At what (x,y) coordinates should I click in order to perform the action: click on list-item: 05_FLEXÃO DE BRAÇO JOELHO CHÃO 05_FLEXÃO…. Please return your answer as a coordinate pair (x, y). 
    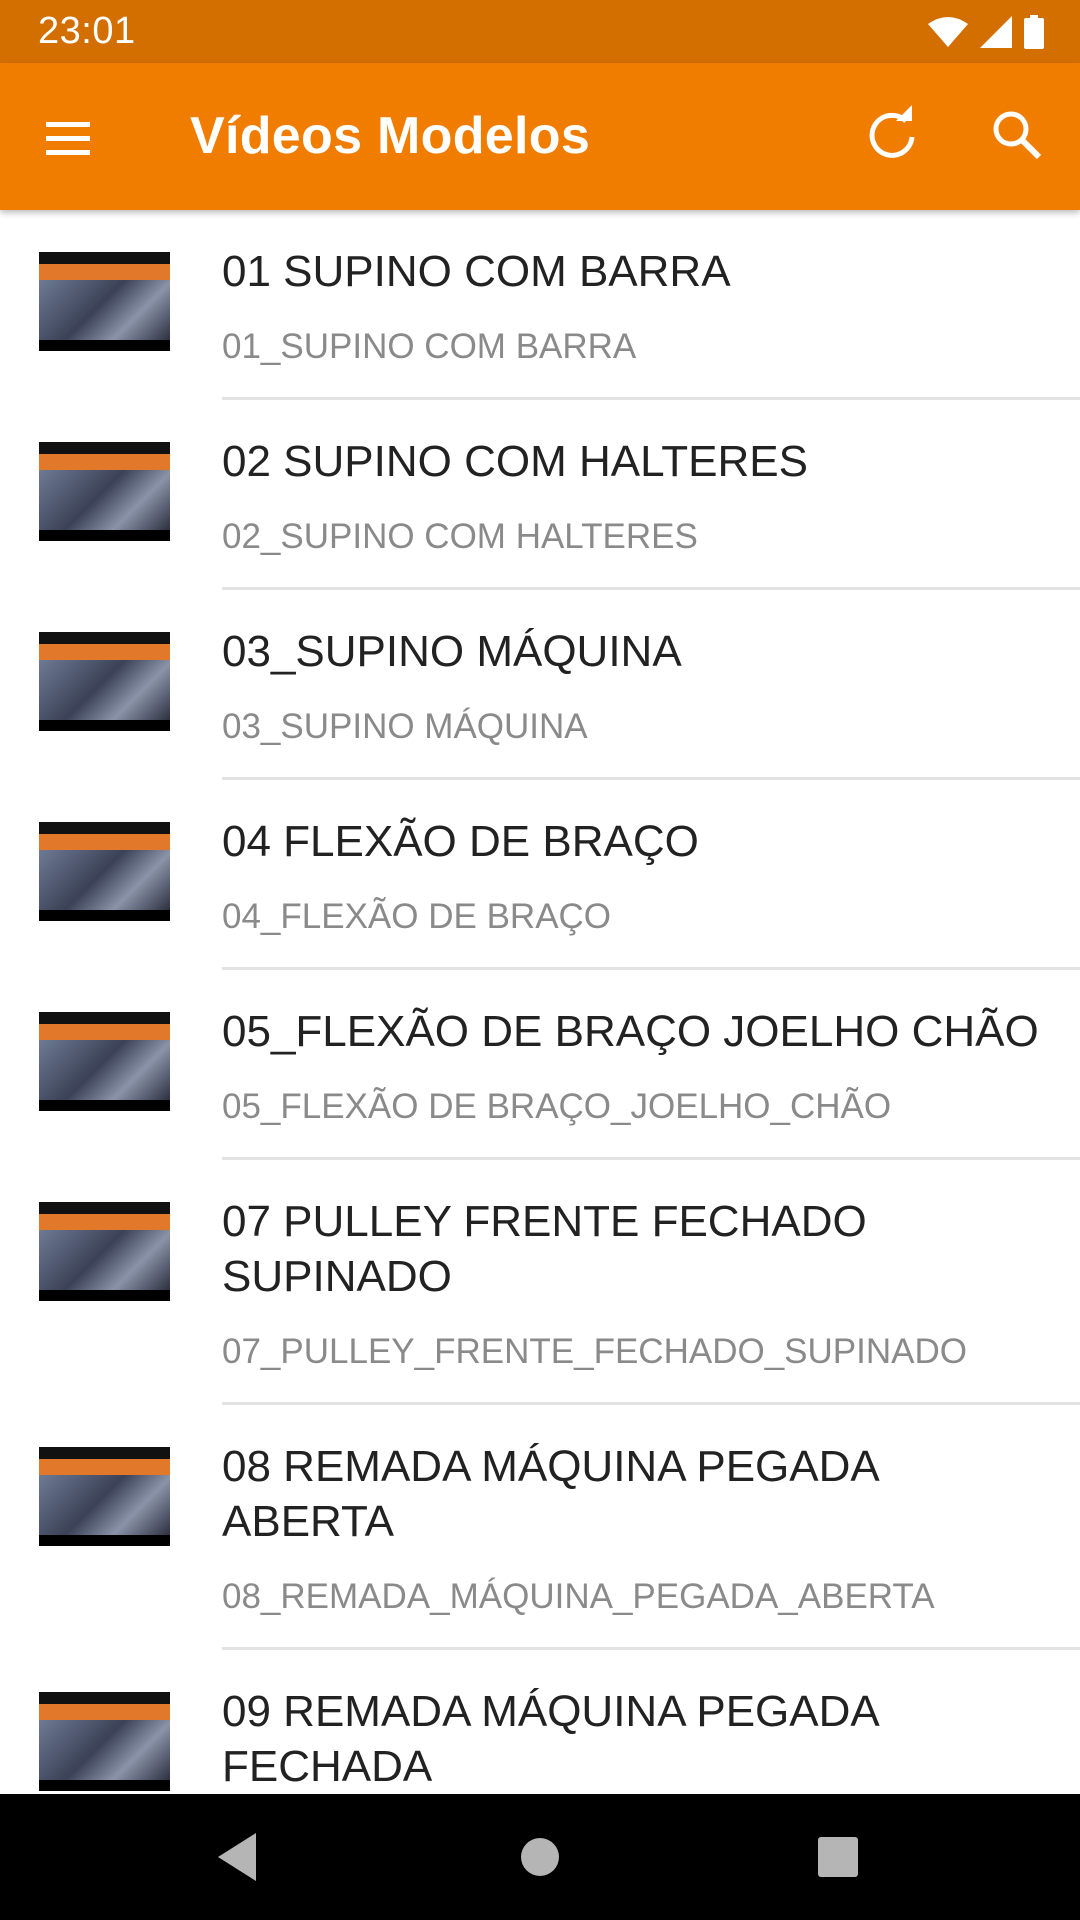
    Looking at the image, I should click on (540, 1065).